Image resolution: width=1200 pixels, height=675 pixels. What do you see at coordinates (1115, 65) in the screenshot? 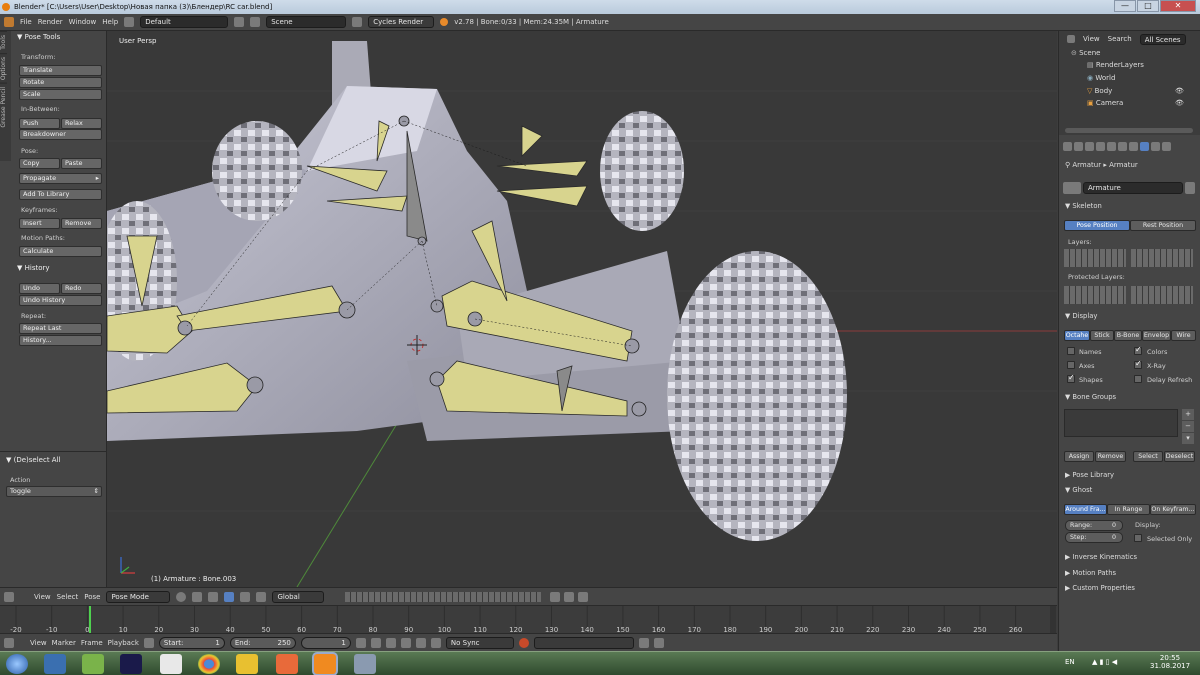
I see `outliner-item-renderlayers: ▤ RenderLayers` at bounding box center [1115, 65].